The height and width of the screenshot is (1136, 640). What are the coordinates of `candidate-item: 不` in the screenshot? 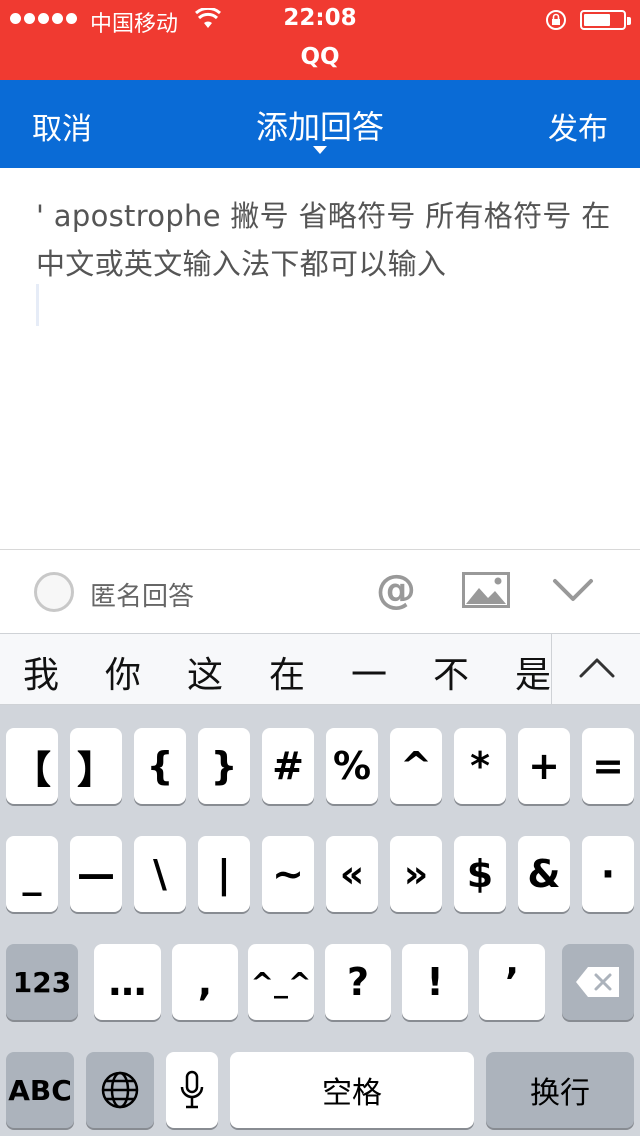 It's located at (451, 672).